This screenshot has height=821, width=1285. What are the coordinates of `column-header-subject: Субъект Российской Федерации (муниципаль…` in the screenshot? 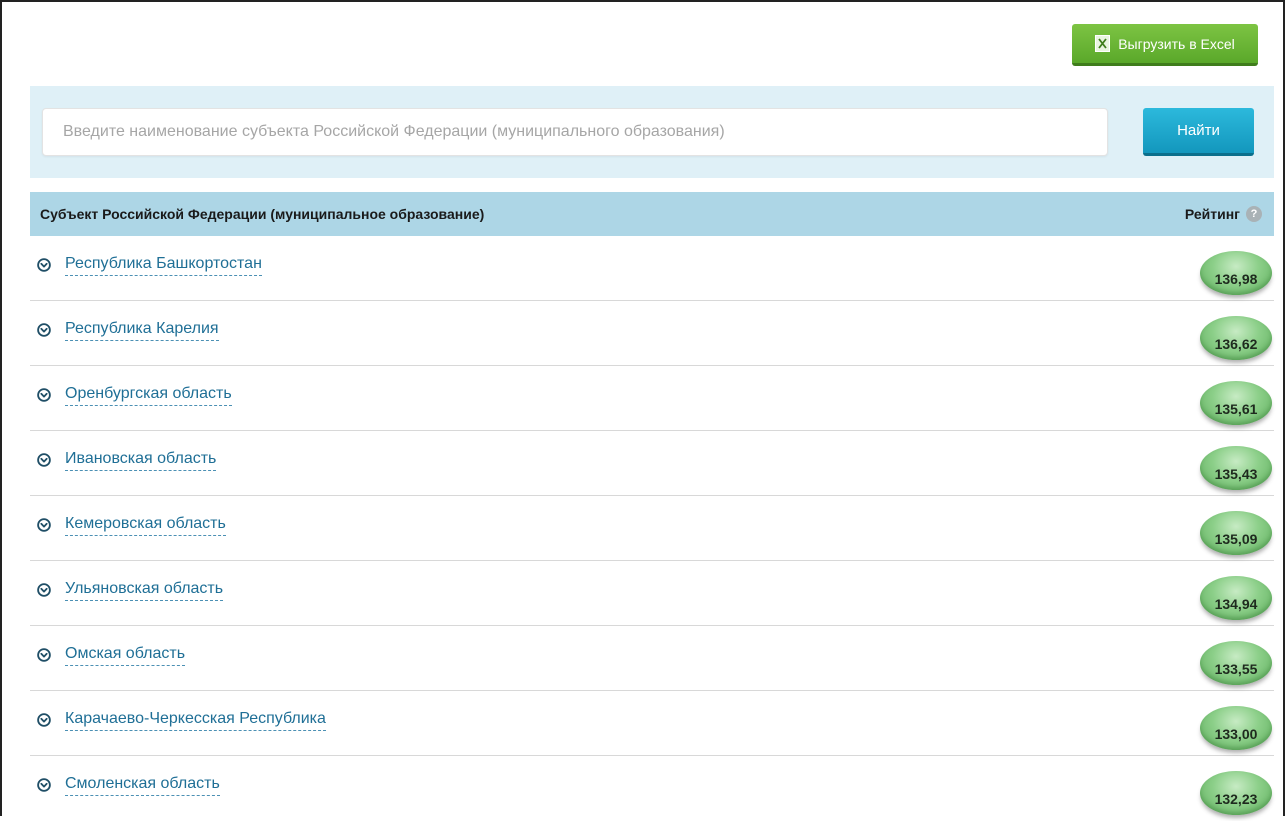 It's located at (262, 214).